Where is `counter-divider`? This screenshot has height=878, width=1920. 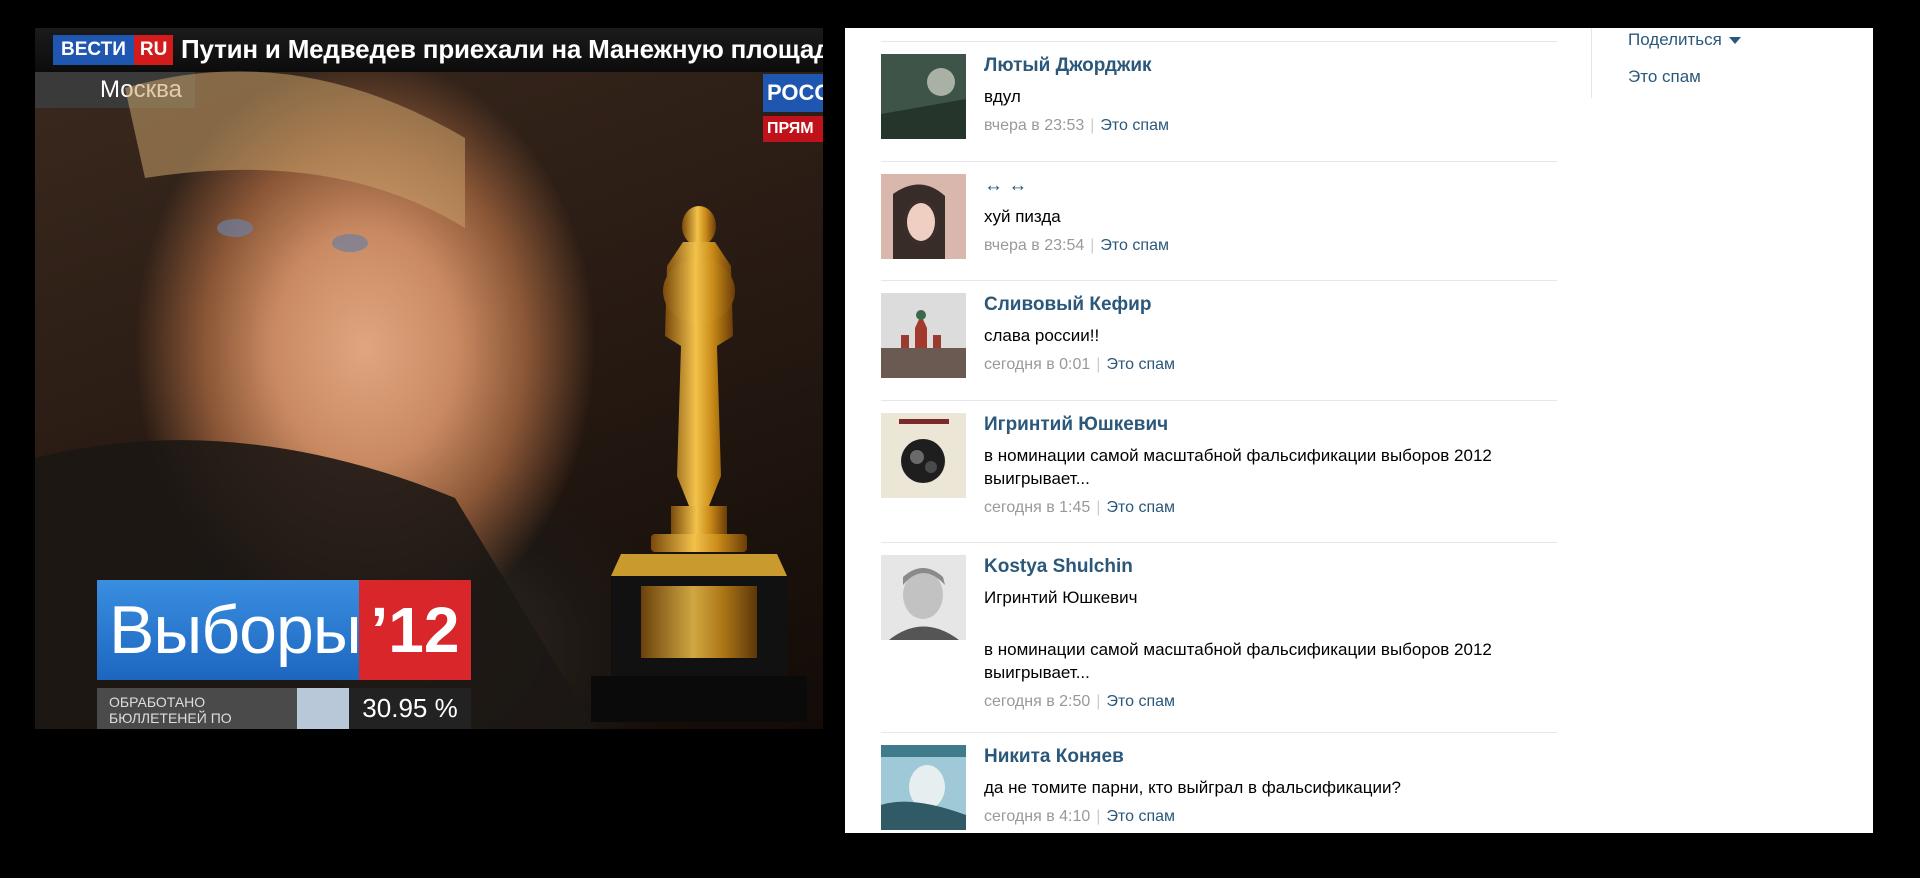 counter-divider is located at coordinates (323, 708).